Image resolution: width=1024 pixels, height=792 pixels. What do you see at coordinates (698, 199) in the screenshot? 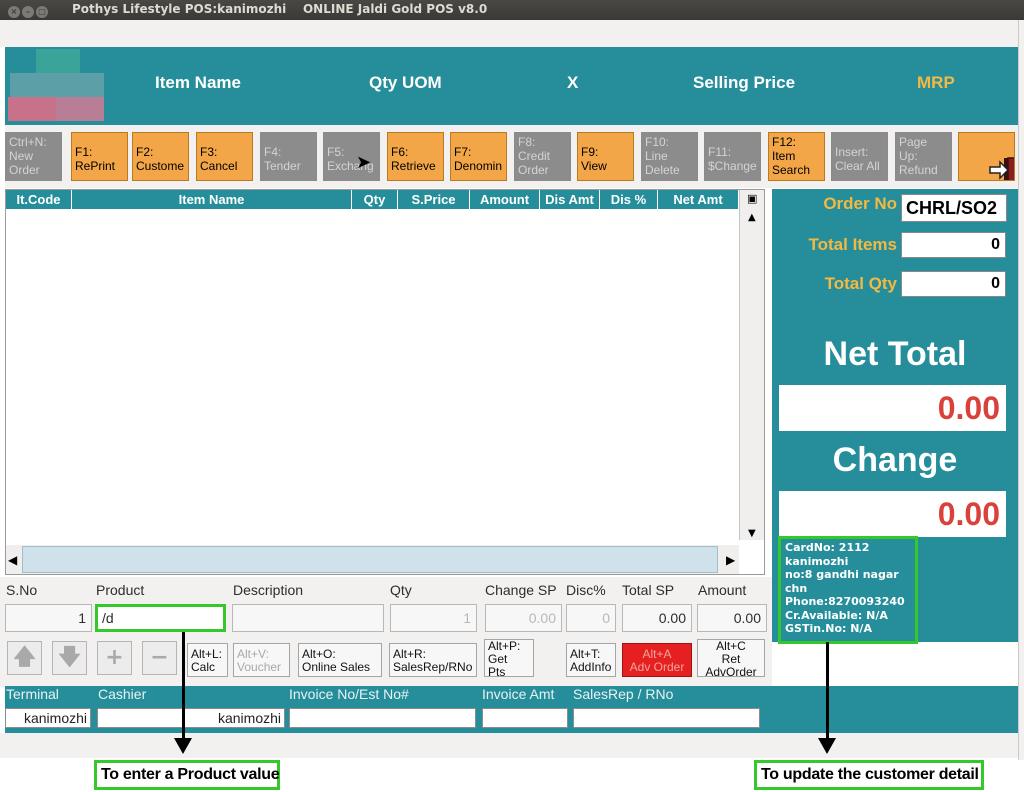
I see `grid-col-net-amt: Net Amt` at bounding box center [698, 199].